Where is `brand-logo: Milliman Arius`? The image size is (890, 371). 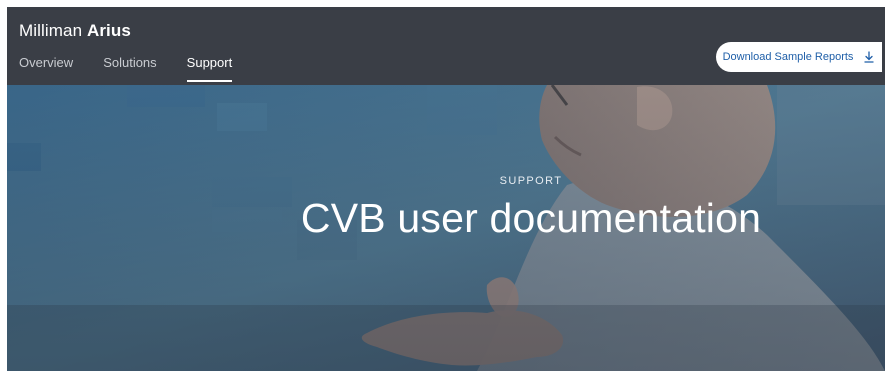 brand-logo: Milliman Arius is located at coordinates (75, 31).